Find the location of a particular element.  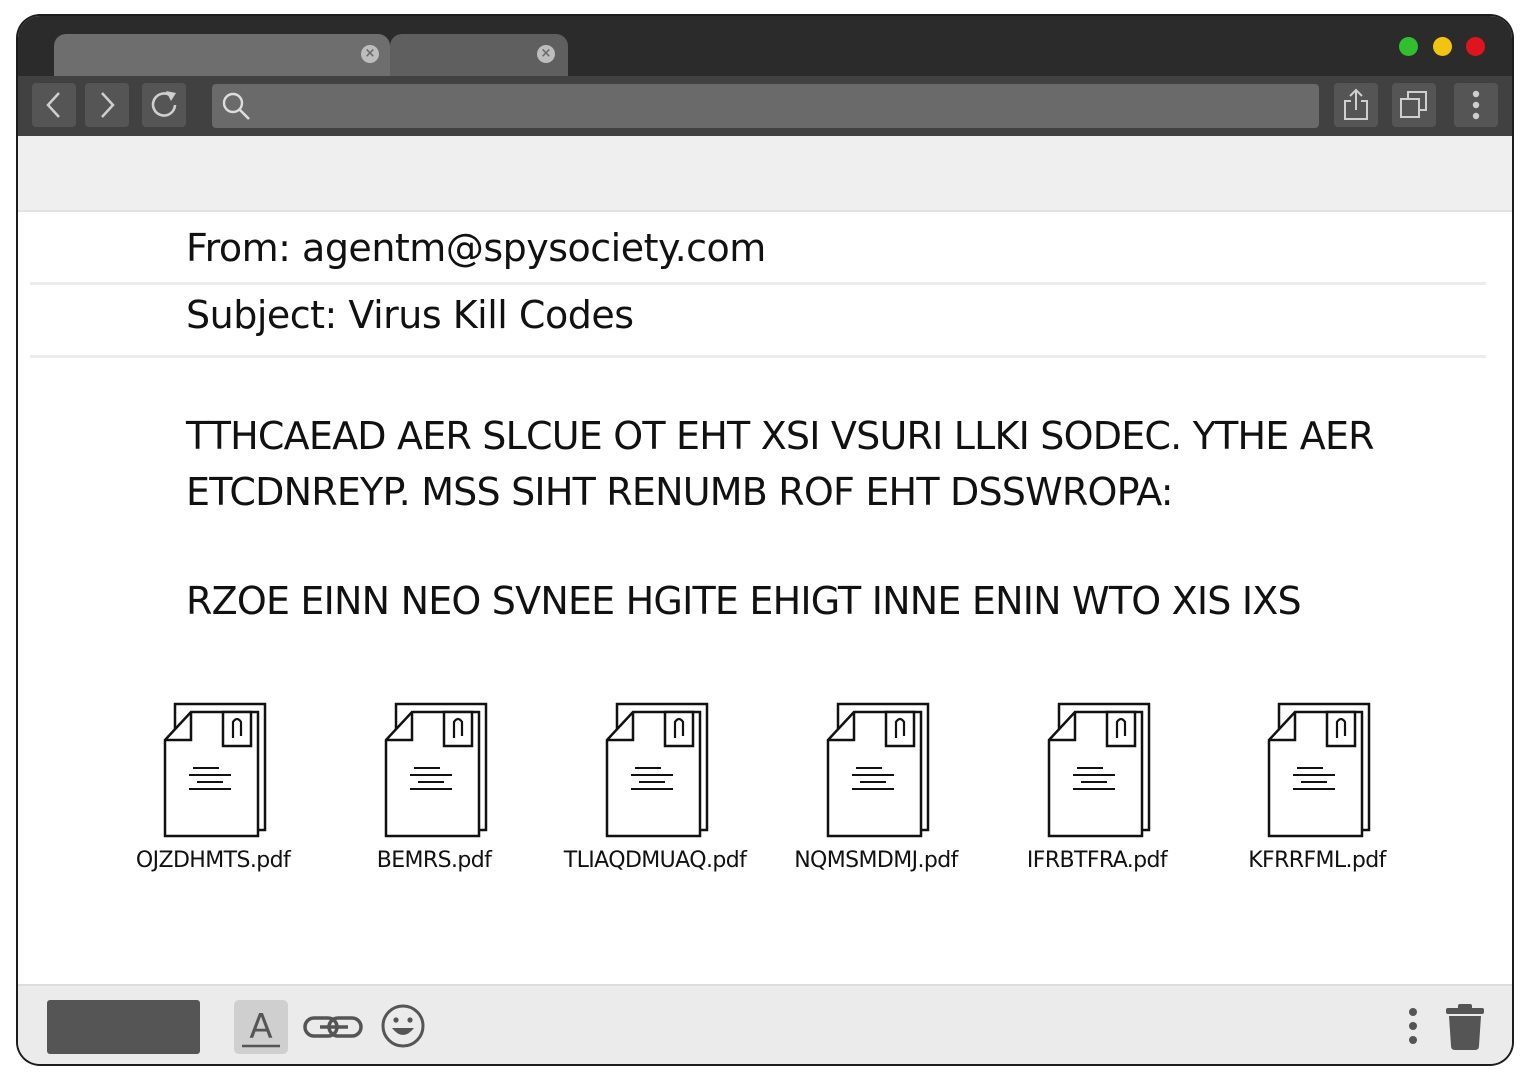

text-format-button: A is located at coordinates (261, 1027).